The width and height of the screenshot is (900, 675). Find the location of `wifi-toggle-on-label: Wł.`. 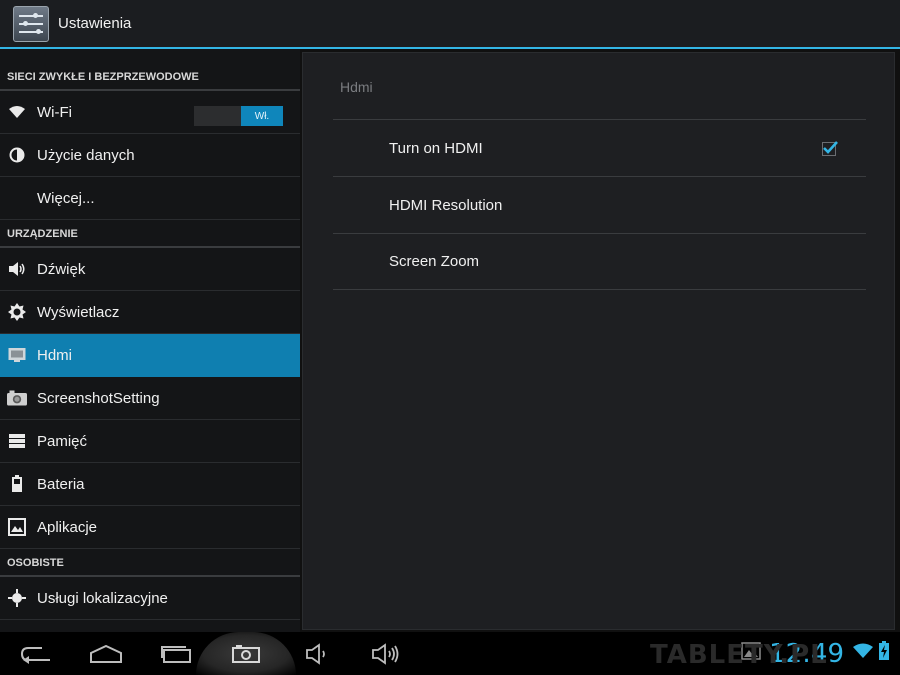

wifi-toggle-on-label: Wł. is located at coordinates (262, 116).